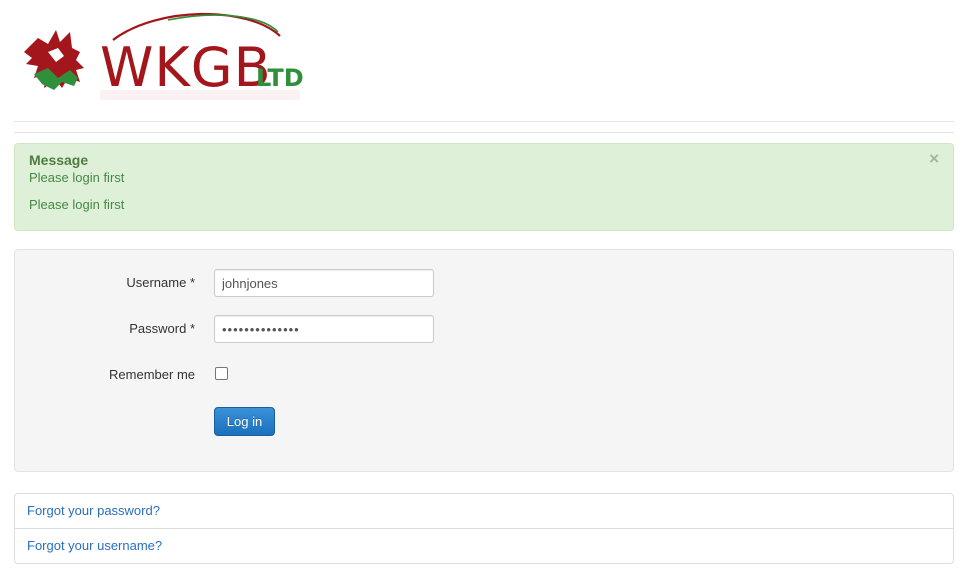 The image size is (969, 580). Describe the element at coordinates (324, 283) in the screenshot. I see `username-input` at that location.